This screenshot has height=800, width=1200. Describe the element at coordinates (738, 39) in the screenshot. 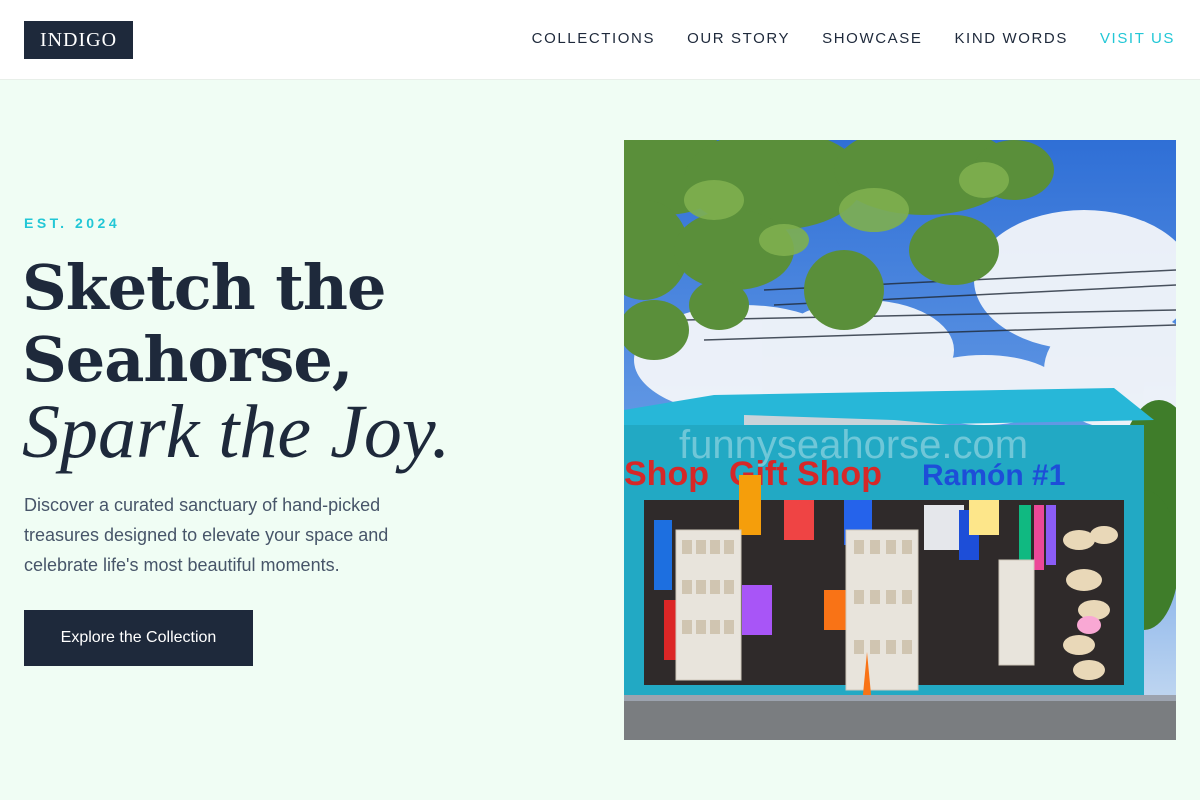

I see `nav-item-our-story: OUR STORY` at that location.